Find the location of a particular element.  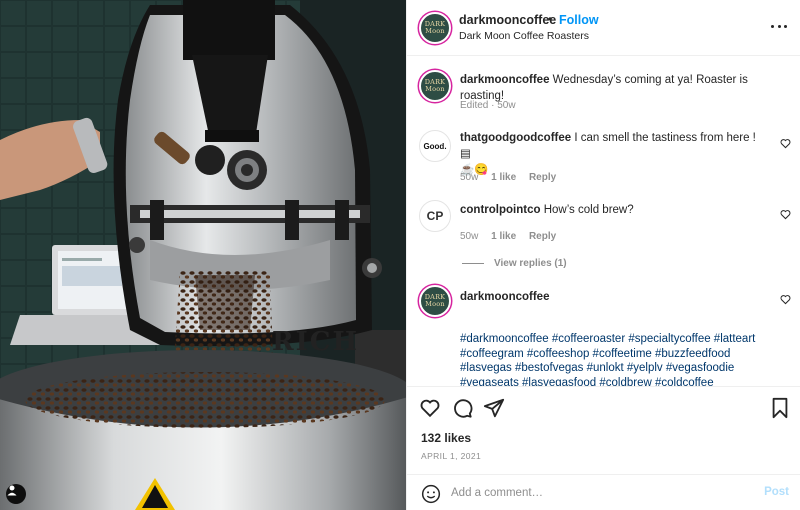

avatar: CP is located at coordinates (435, 216).